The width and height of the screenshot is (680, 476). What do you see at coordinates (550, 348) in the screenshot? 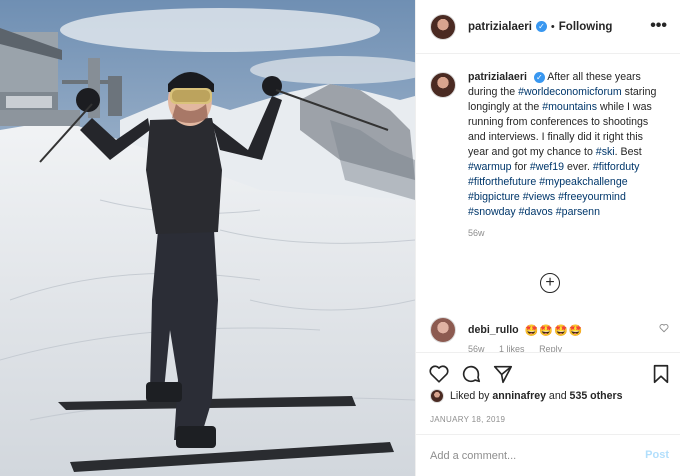
I see `comment-reply: Reply` at bounding box center [550, 348].